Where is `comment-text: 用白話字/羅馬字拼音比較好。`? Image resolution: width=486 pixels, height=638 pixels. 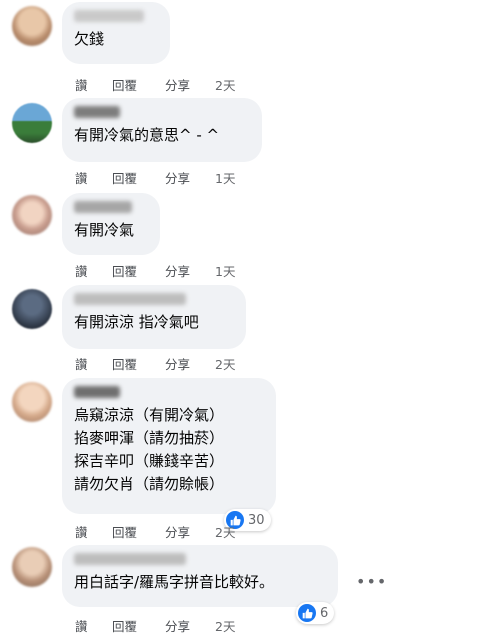 comment-text: 用白話字/羅馬字拼音比較好。 is located at coordinates (174, 582).